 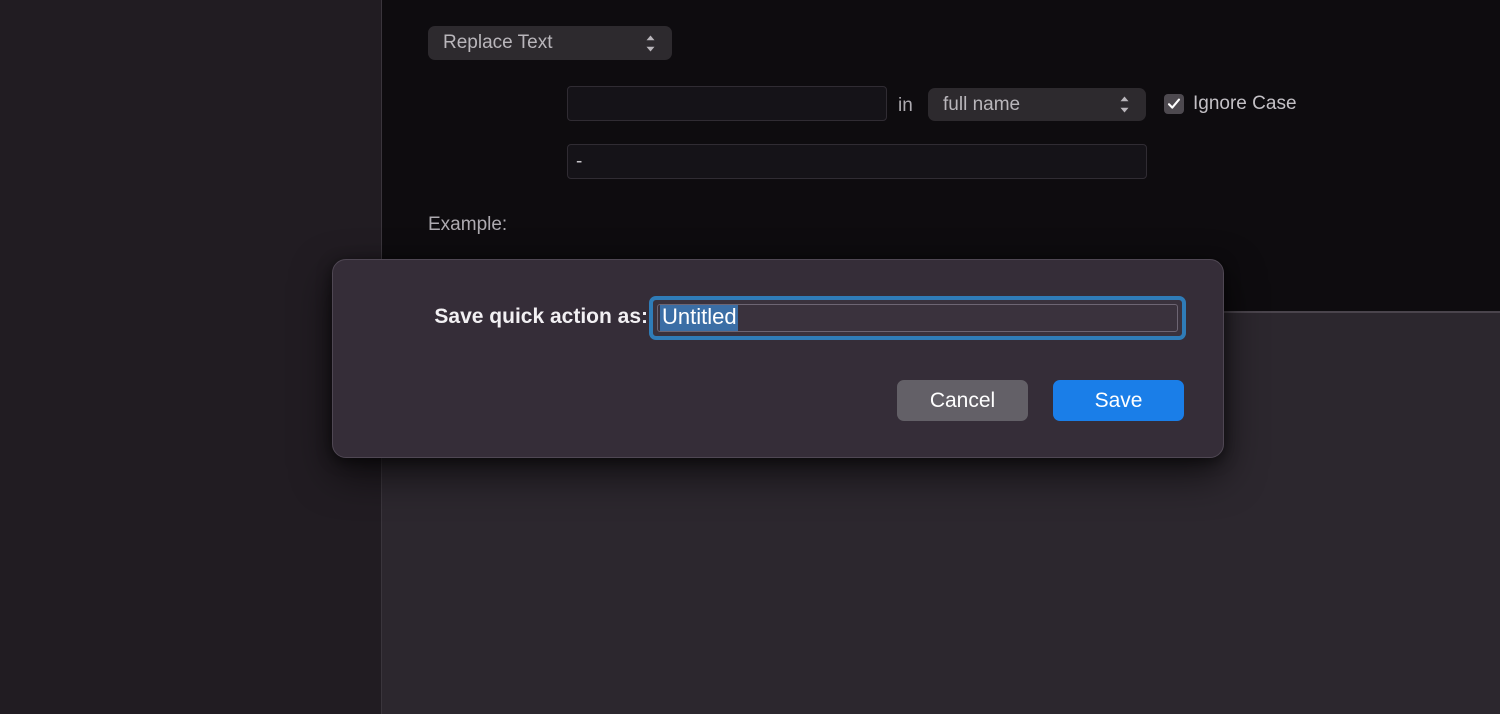 What do you see at coordinates (541, 316) in the screenshot?
I see `dialog-prompt-label: Save quick action as:` at bounding box center [541, 316].